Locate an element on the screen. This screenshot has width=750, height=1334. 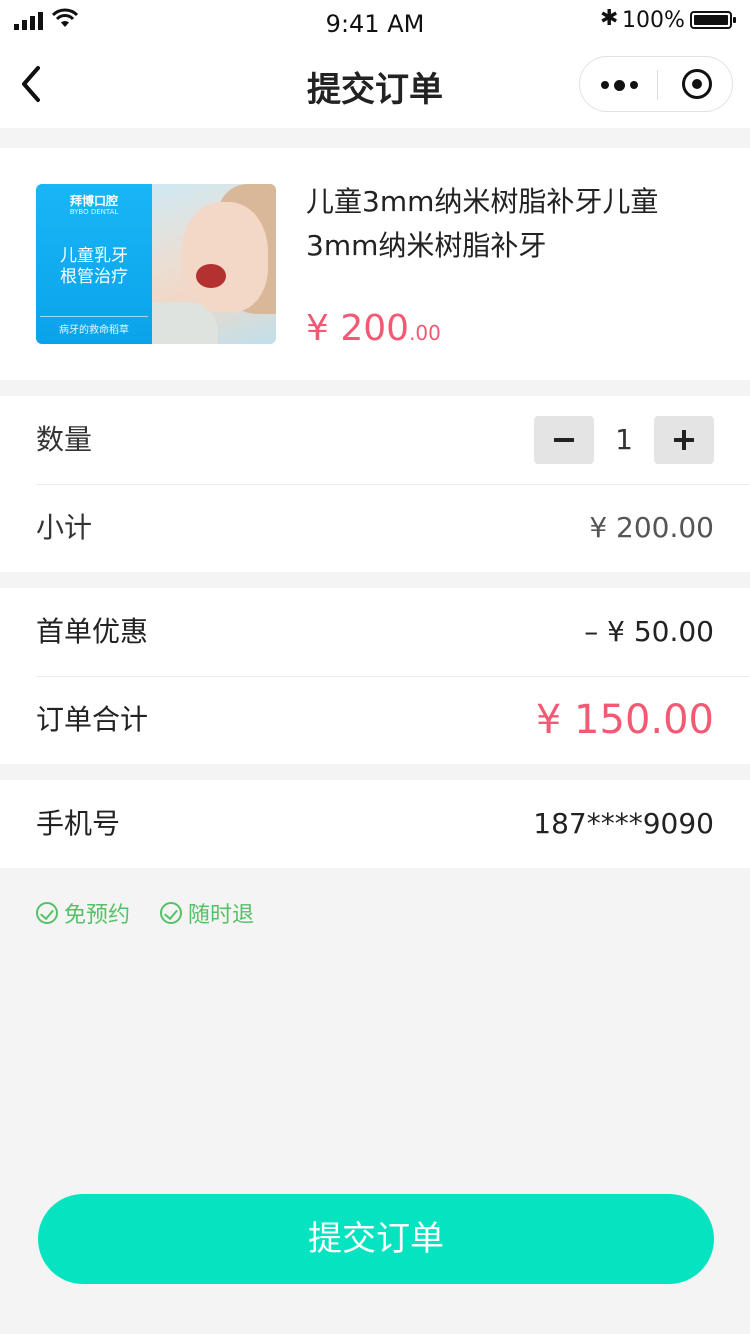
quantity-row: 数量 1 is located at coordinates (375, 440).